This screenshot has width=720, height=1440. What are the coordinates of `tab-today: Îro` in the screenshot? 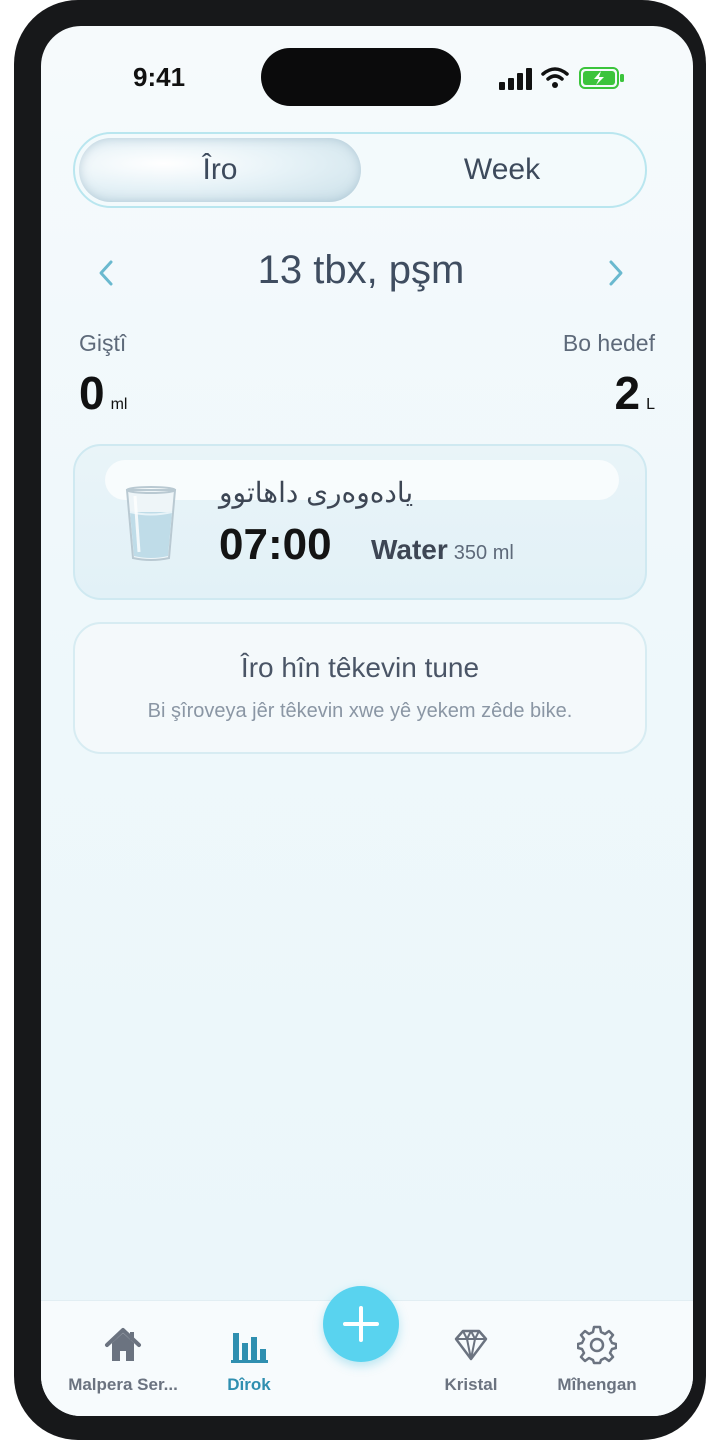 It's located at (220, 170).